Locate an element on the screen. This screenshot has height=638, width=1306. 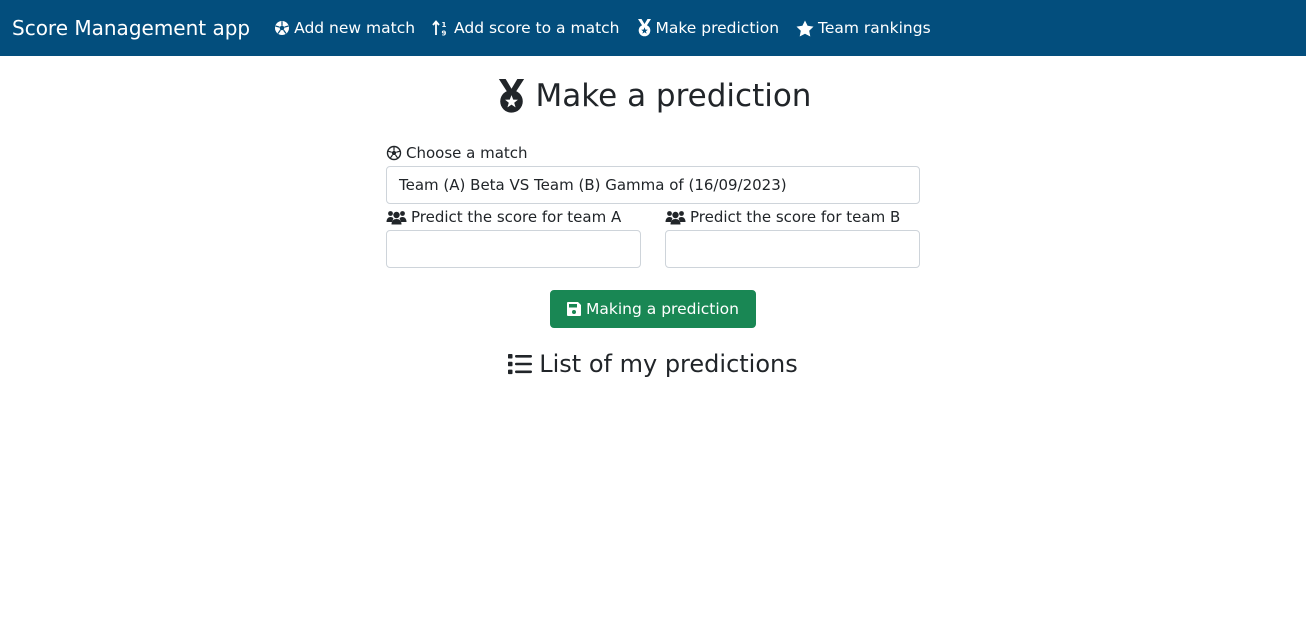
nav-team-rankings: Team rankings is located at coordinates (863, 28).